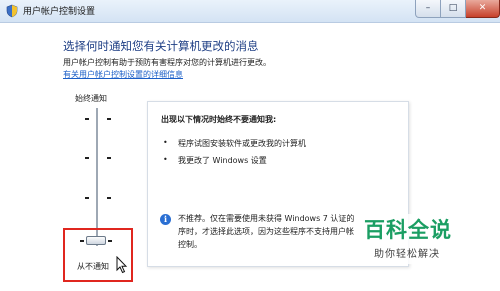 This screenshot has width=500, height=291. Describe the element at coordinates (250, 11) in the screenshot. I see `title-bar: 用户帐户控制设置 – □ ✕` at that location.